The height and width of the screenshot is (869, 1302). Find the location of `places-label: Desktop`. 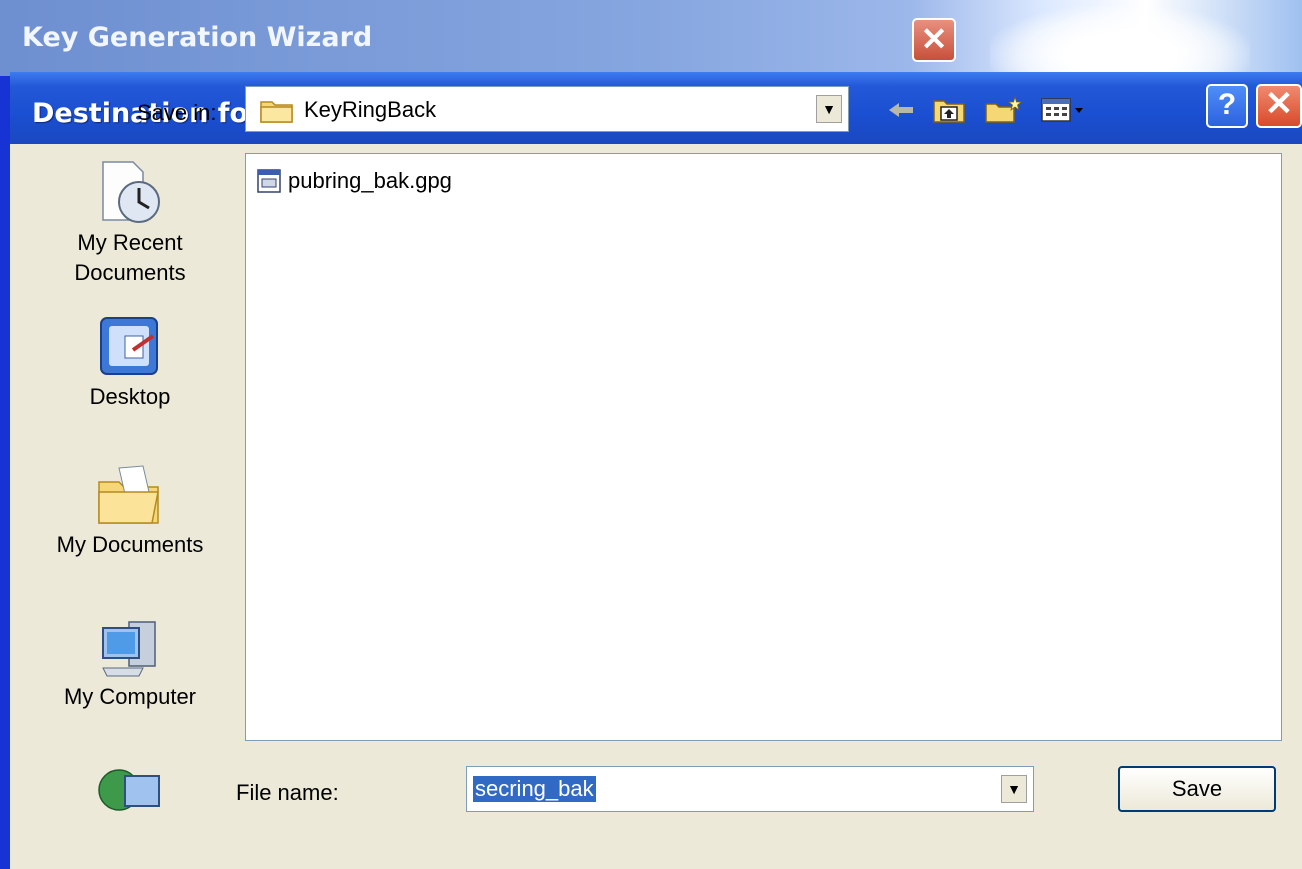

places-label: Desktop is located at coordinates (130, 396).